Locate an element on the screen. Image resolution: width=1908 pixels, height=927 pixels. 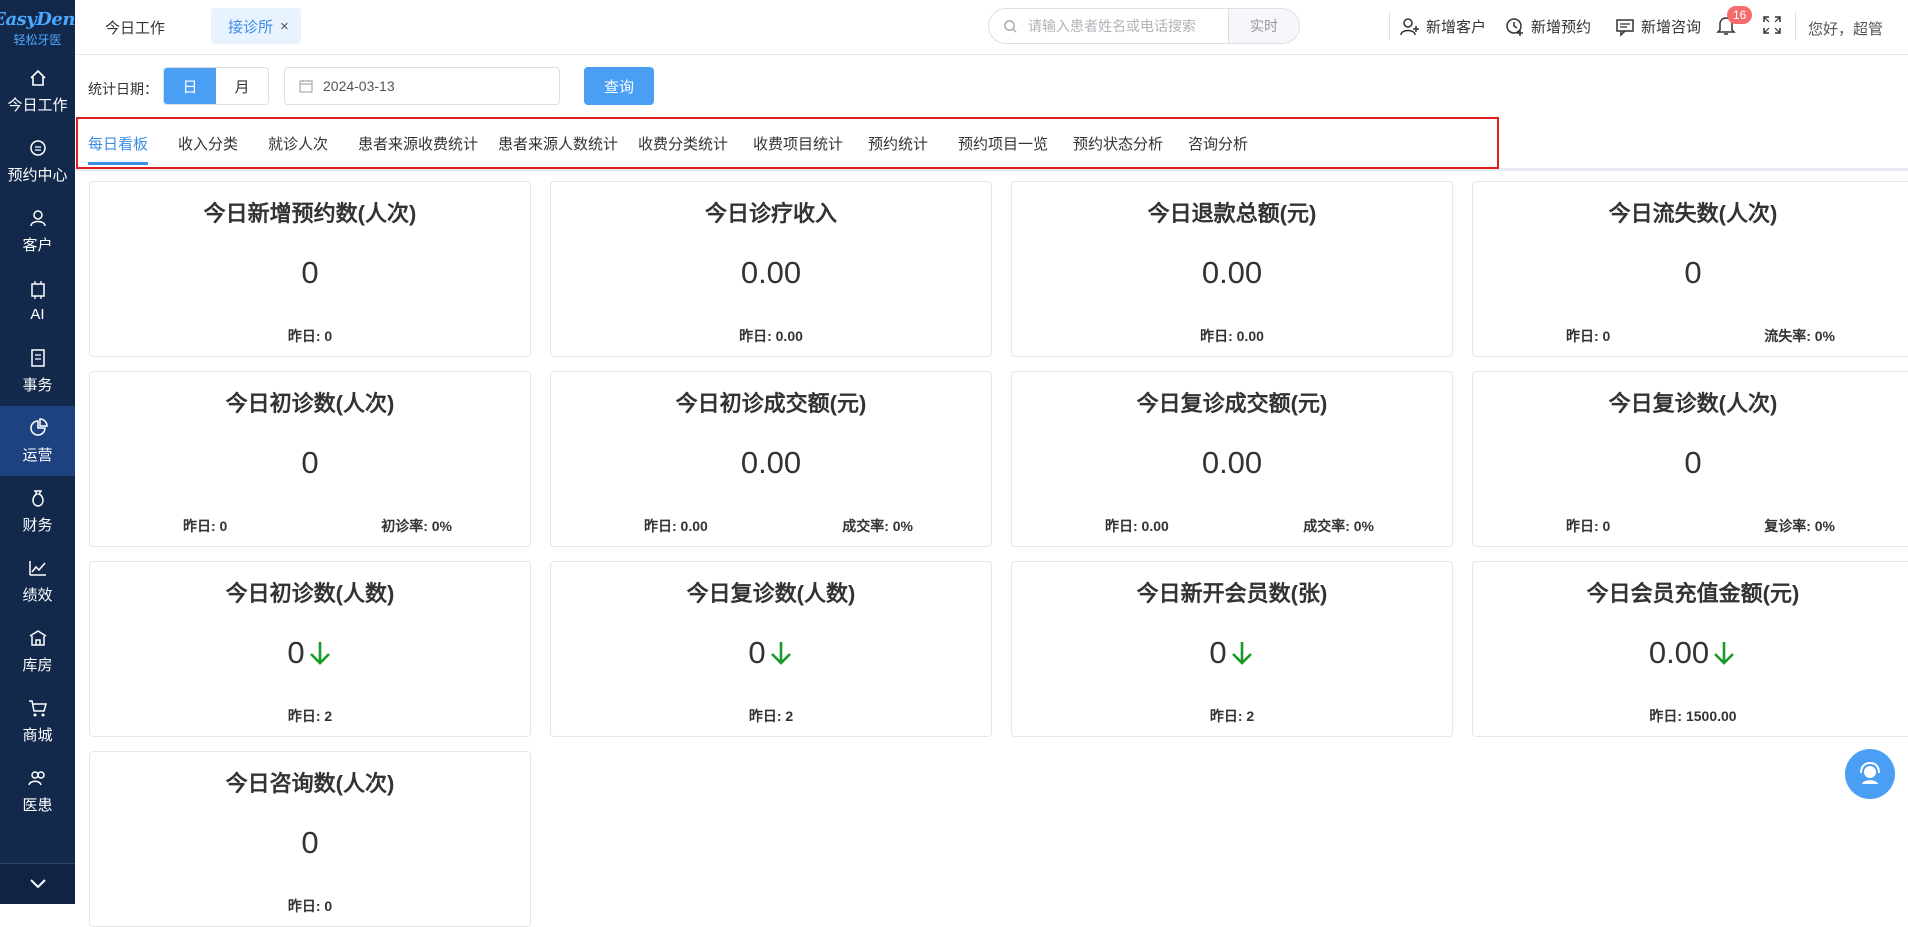
month-button: 月 is located at coordinates (242, 86).